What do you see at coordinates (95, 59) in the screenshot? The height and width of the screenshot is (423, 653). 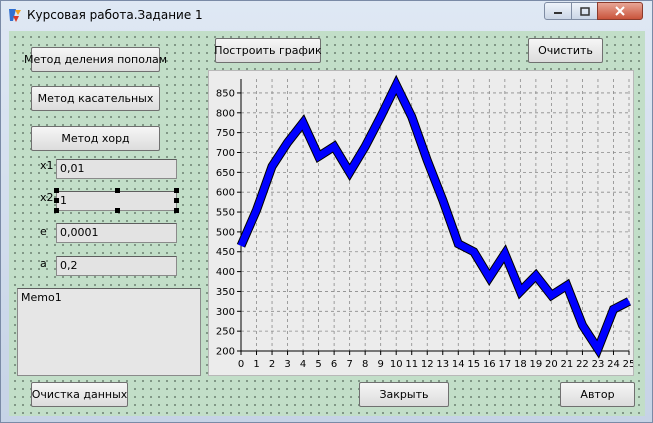 I see `bisection-method-button: Метод деления пополам` at bounding box center [95, 59].